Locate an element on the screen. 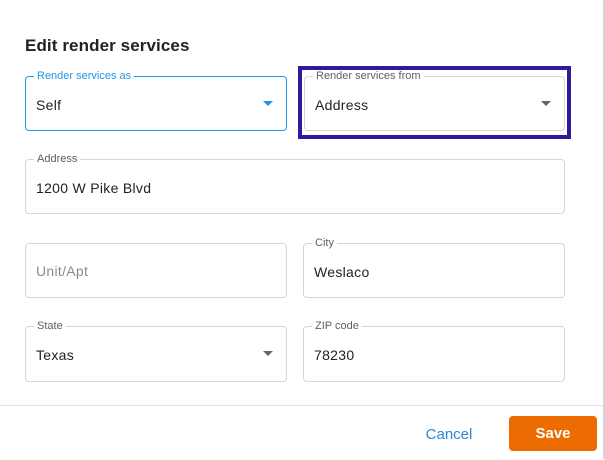 The width and height of the screenshot is (605, 460). highlight-box is located at coordinates (434, 102).